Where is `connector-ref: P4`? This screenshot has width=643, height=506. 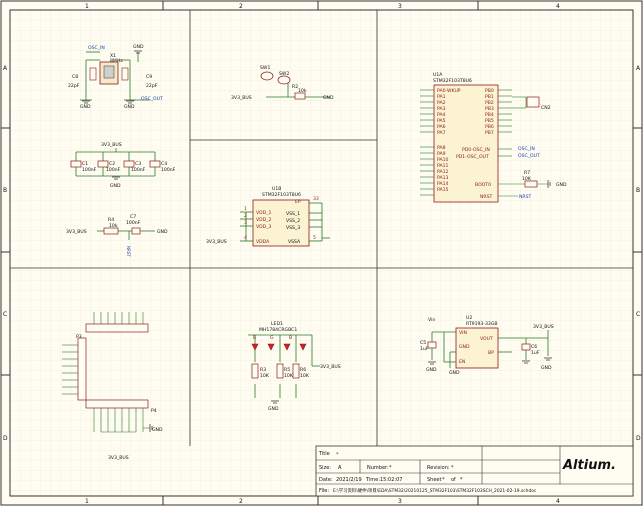 connector-ref: P4 is located at coordinates (154, 411).